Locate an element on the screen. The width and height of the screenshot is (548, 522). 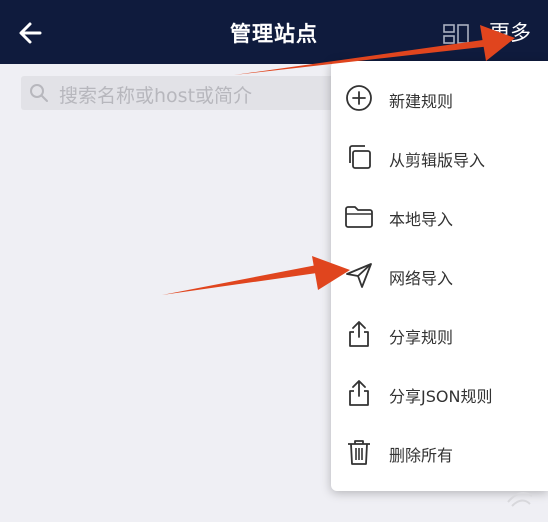
menu-item-network-import: 网络导入 is located at coordinates (439, 276).